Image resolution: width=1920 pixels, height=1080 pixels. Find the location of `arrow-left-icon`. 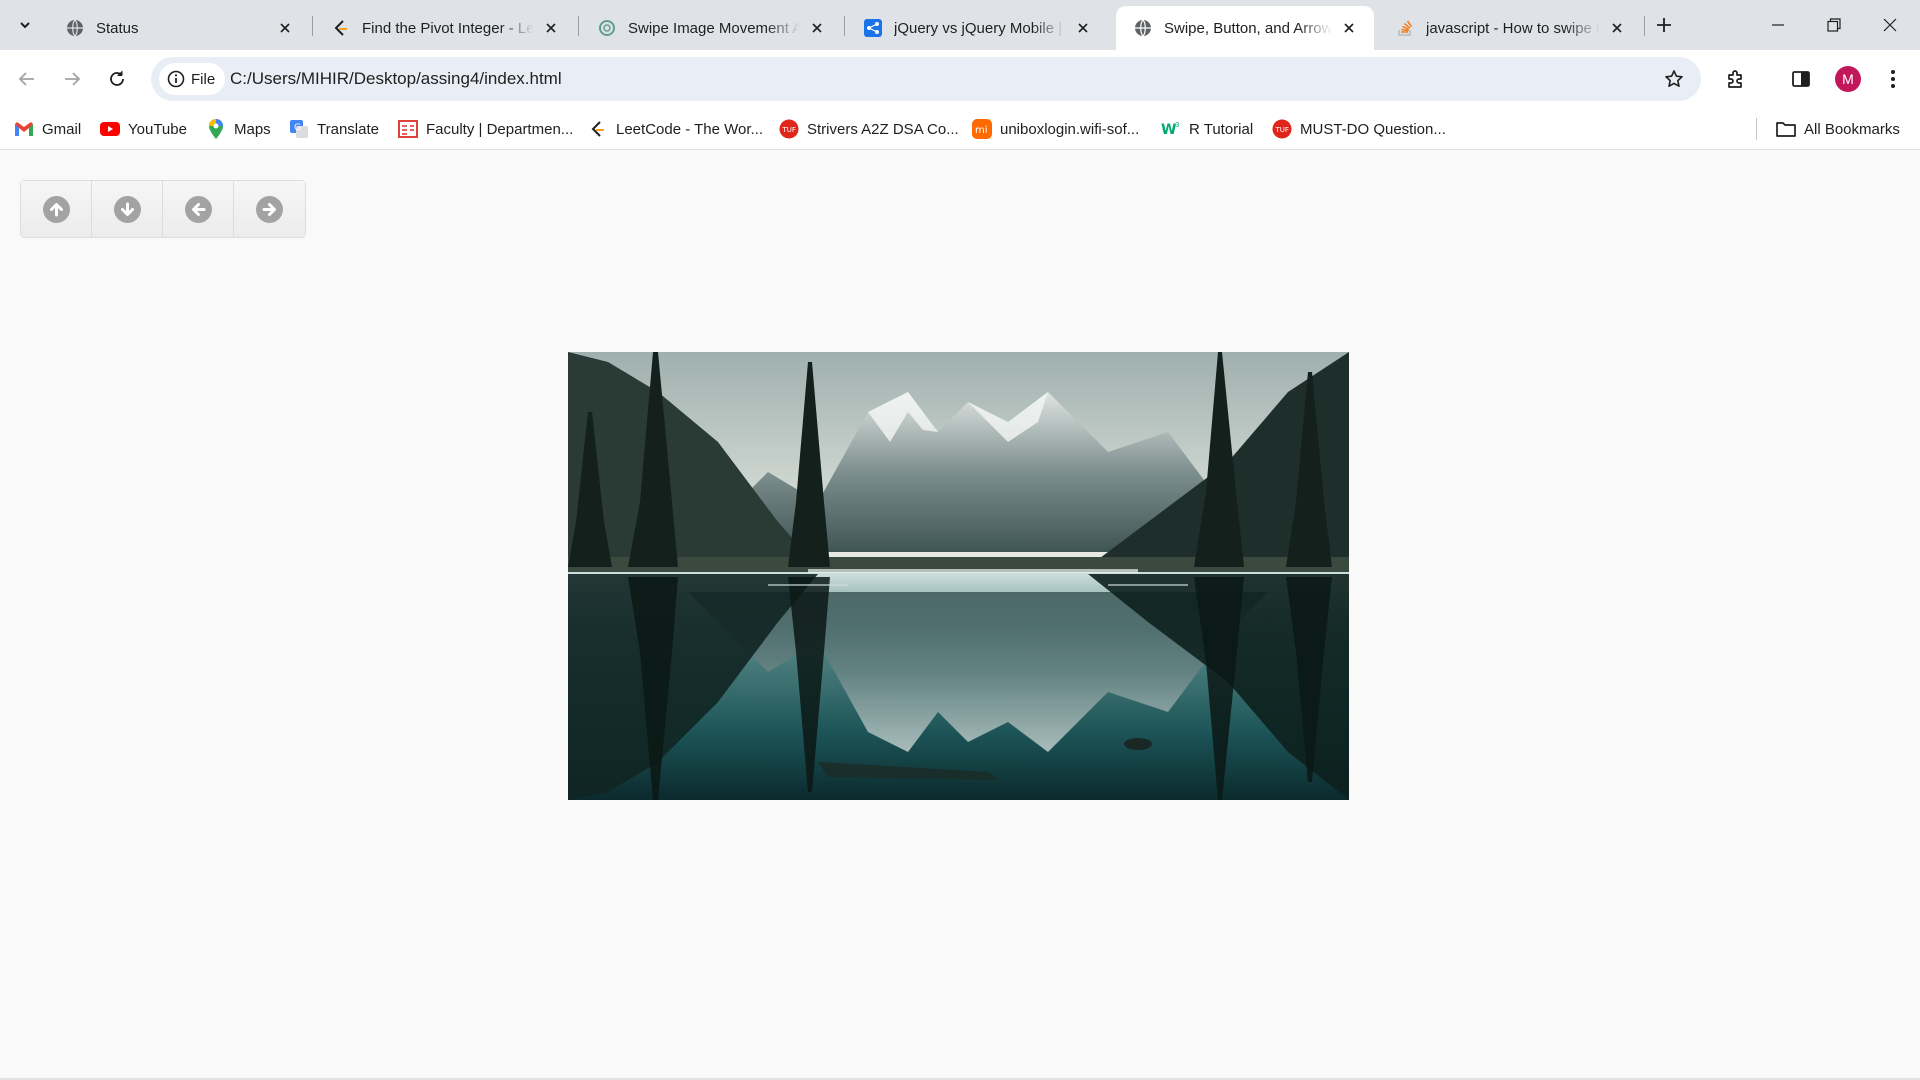

arrow-left-icon is located at coordinates (198, 209).